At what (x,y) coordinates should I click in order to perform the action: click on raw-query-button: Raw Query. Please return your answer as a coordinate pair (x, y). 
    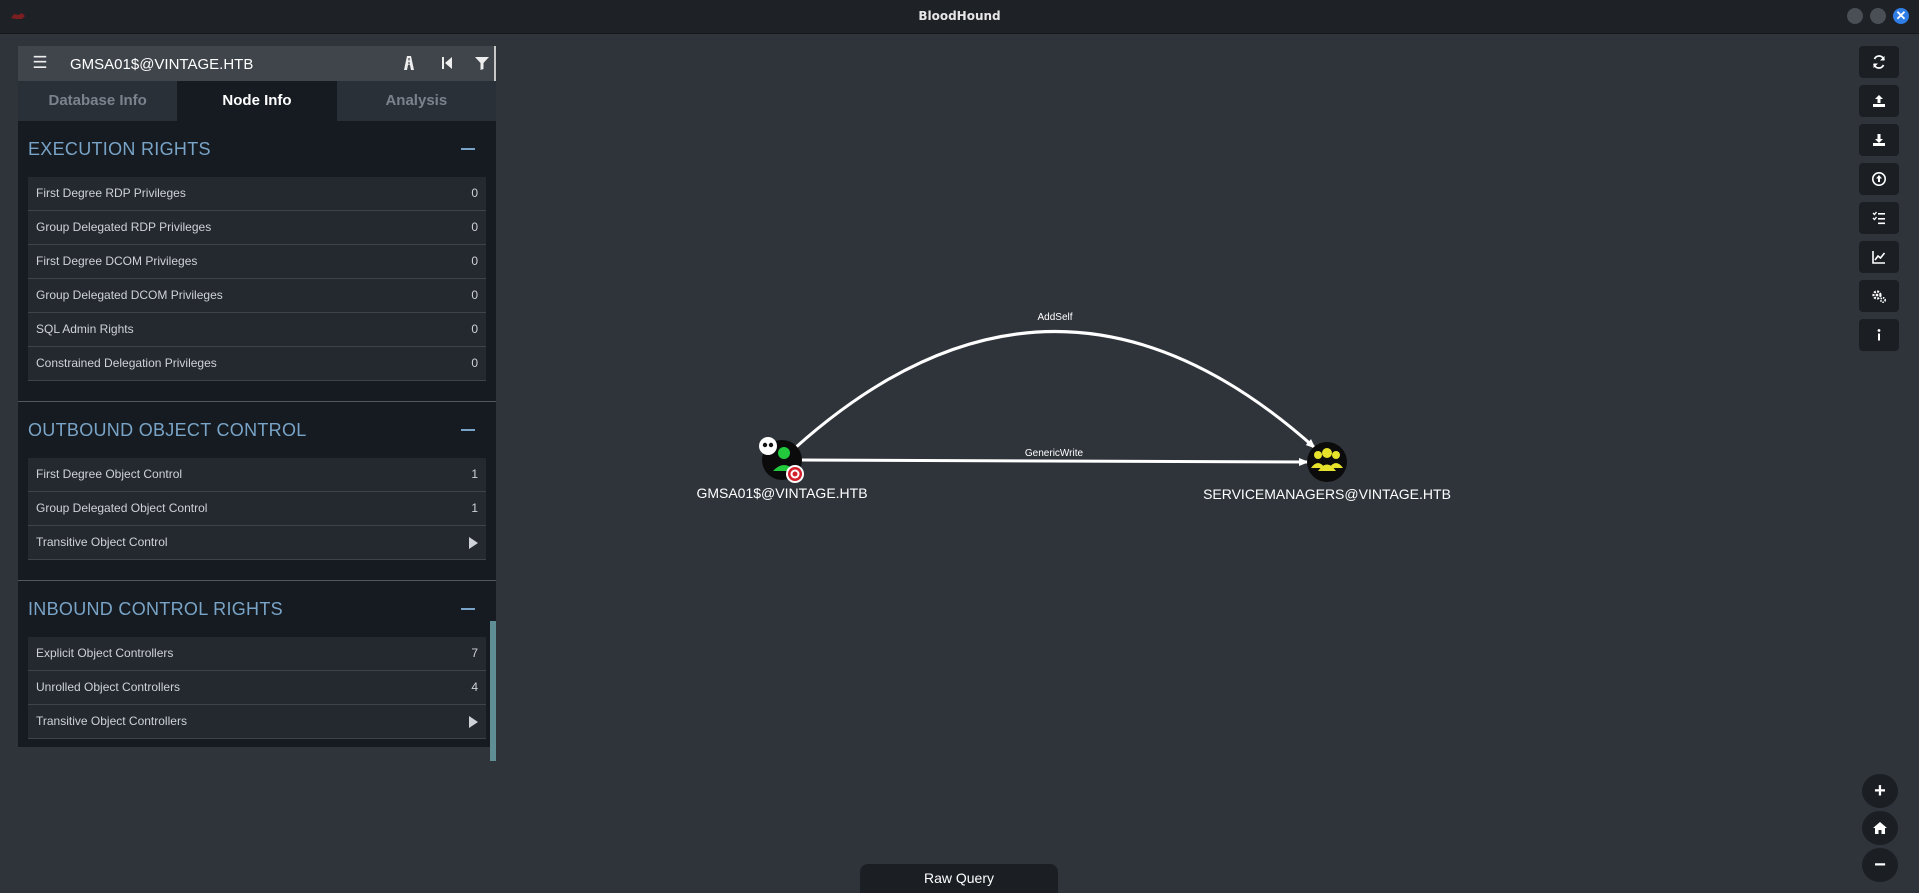
    Looking at the image, I should click on (959, 878).